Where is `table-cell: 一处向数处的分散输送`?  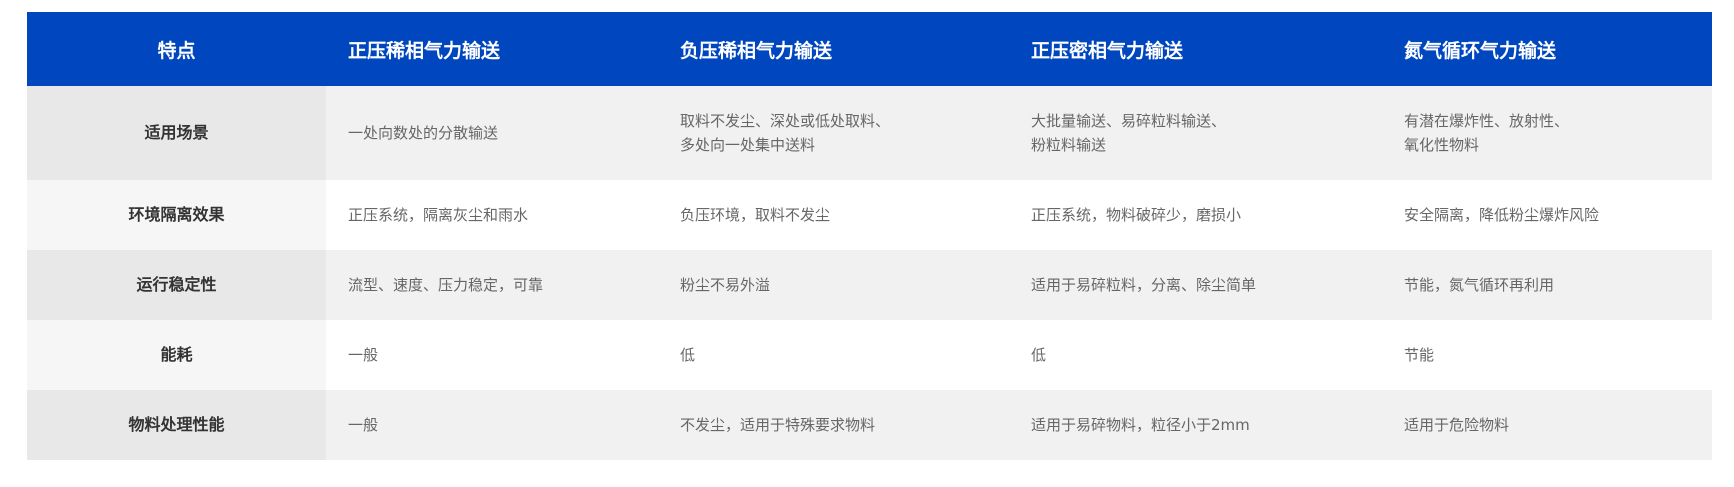 table-cell: 一处向数处的分散输送 is located at coordinates (492, 133).